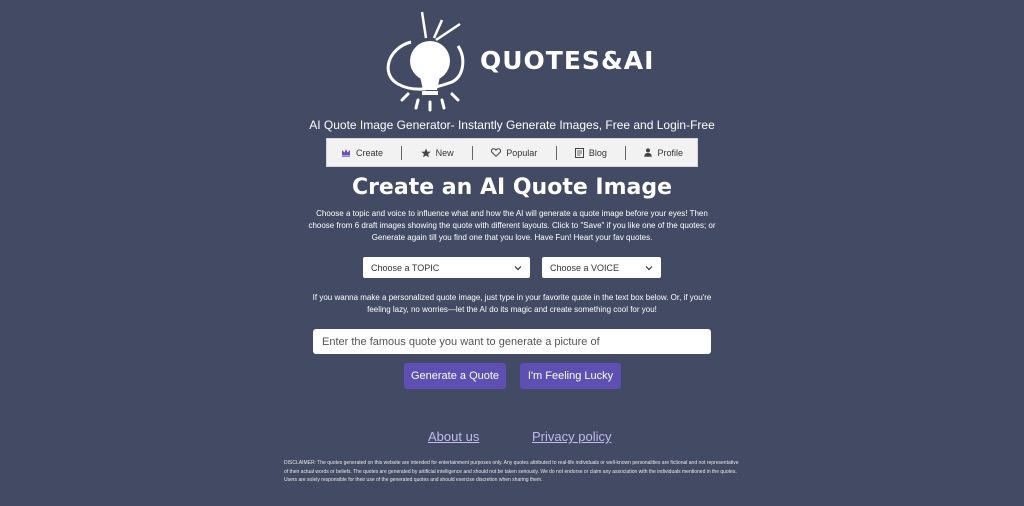 Image resolution: width=1024 pixels, height=506 pixels. I want to click on nav-item-blog: Blog, so click(590, 152).